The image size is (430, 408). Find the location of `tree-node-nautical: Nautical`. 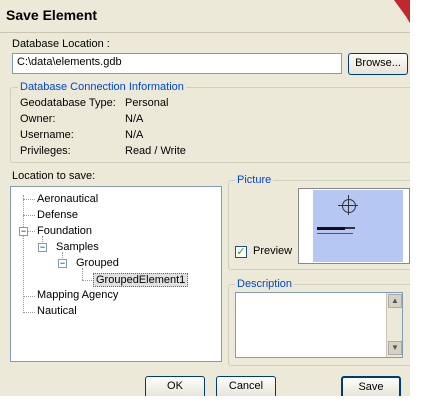

tree-node-nautical: Nautical is located at coordinates (57, 311).